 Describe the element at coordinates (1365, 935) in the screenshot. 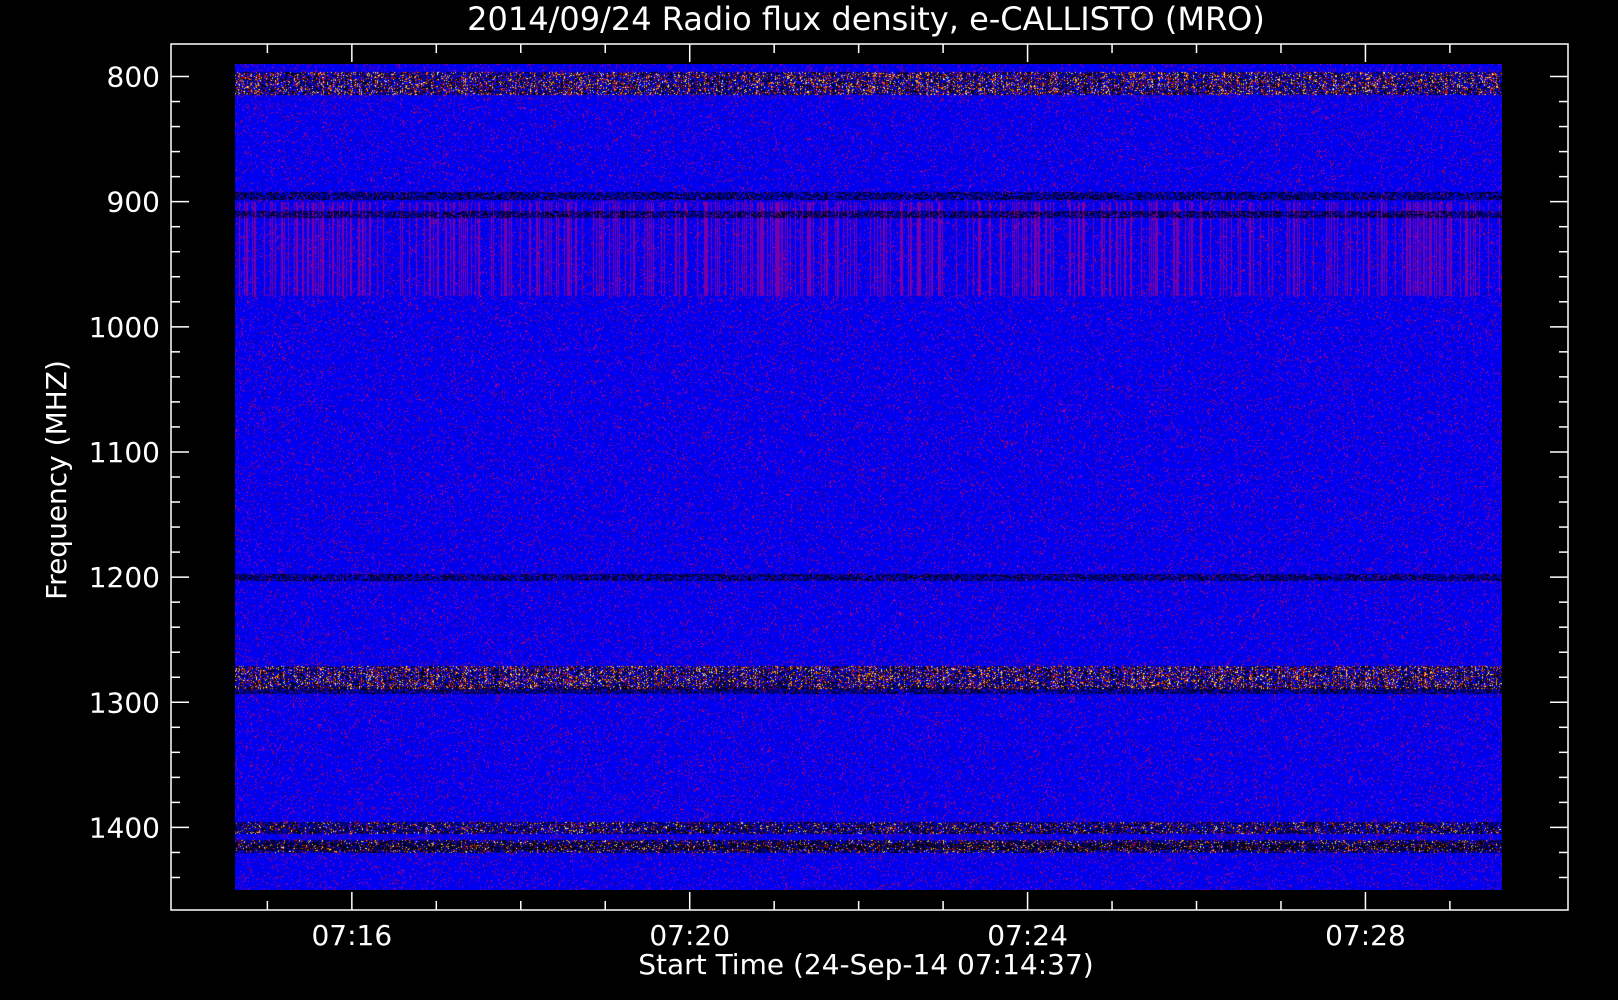

I see `x-tick-label: 07:28` at that location.